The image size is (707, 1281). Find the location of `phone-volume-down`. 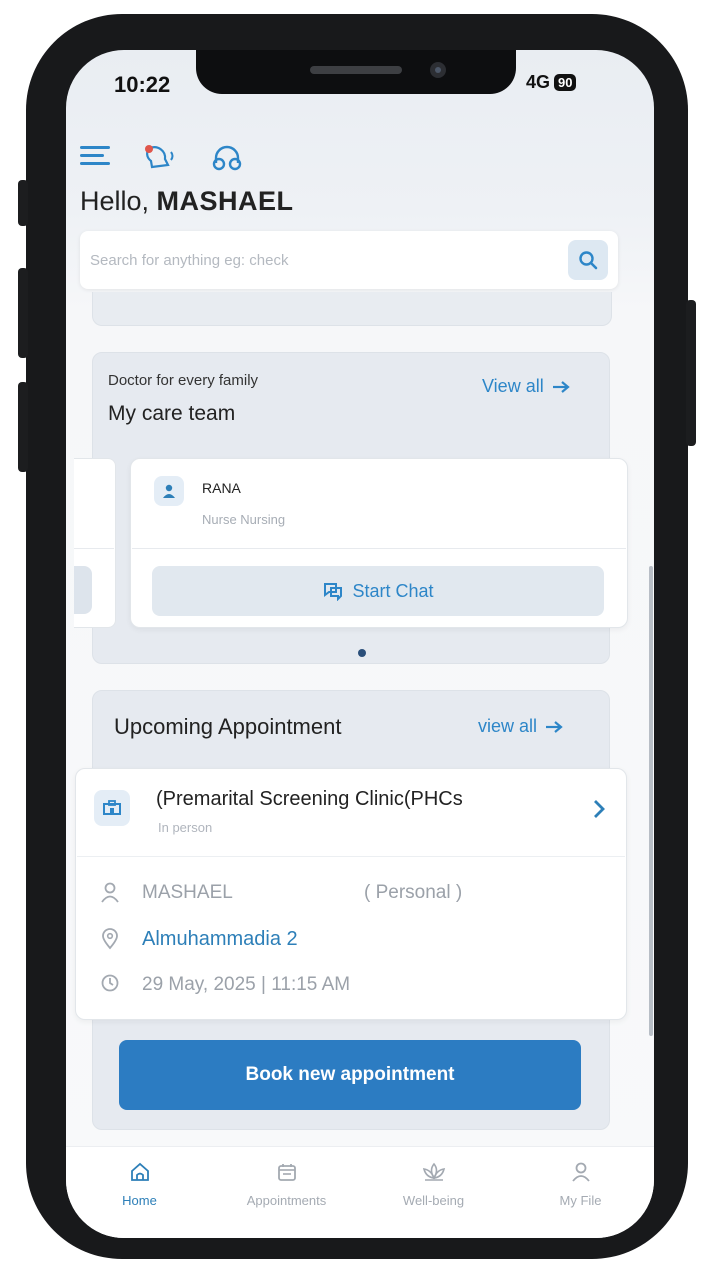

phone-volume-down is located at coordinates (23, 427).